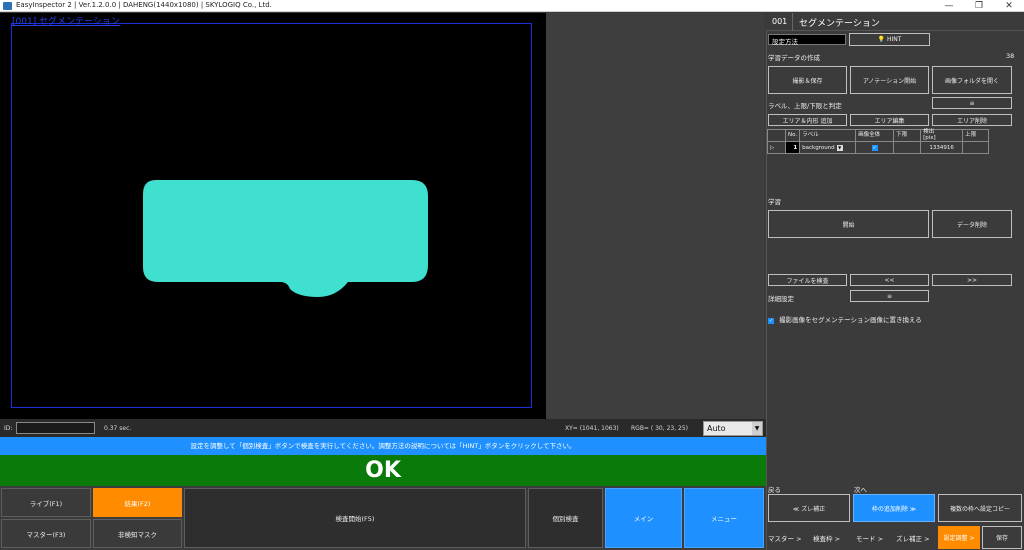 The image size is (1024, 550). What do you see at coordinates (659, 428) in the screenshot?
I see `pixel-rgb: RGB= ( 30, 23, 25)` at bounding box center [659, 428].